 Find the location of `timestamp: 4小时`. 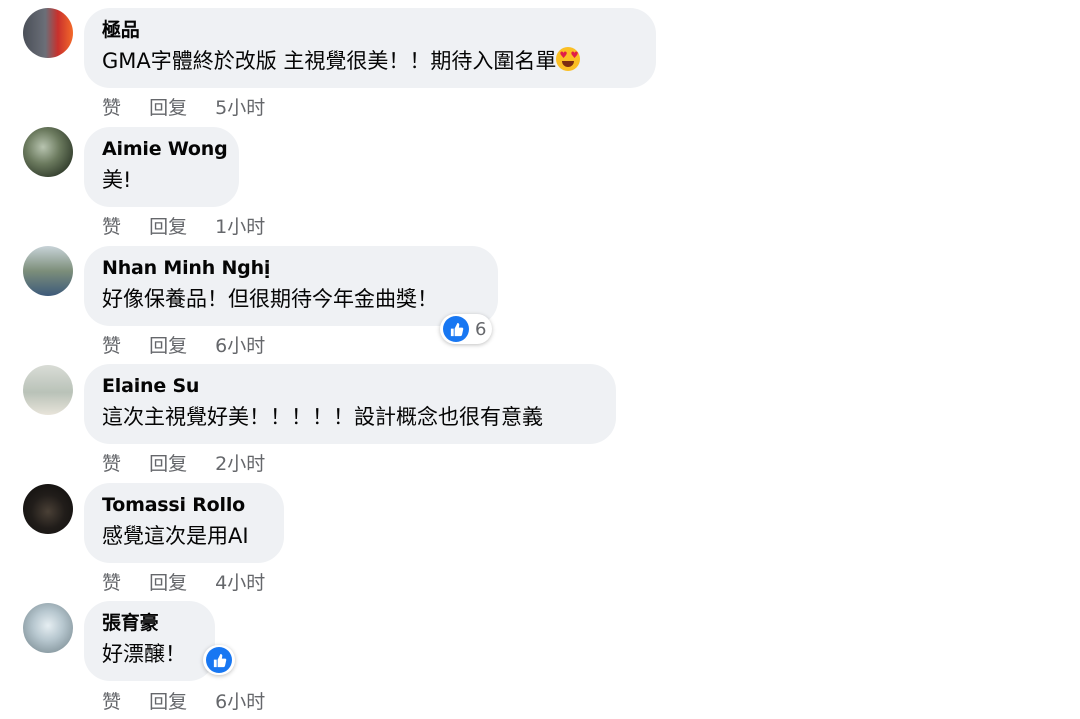

timestamp: 4小时 is located at coordinates (240, 583).